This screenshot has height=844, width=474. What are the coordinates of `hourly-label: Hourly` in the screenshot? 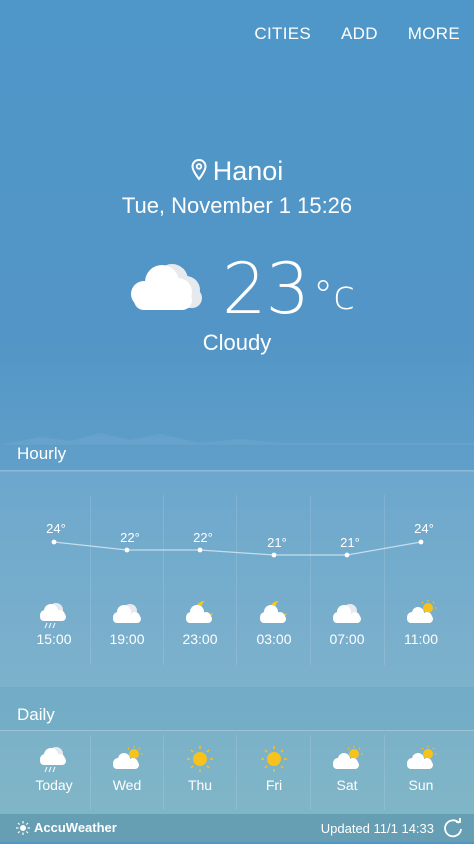 It's located at (42, 453).